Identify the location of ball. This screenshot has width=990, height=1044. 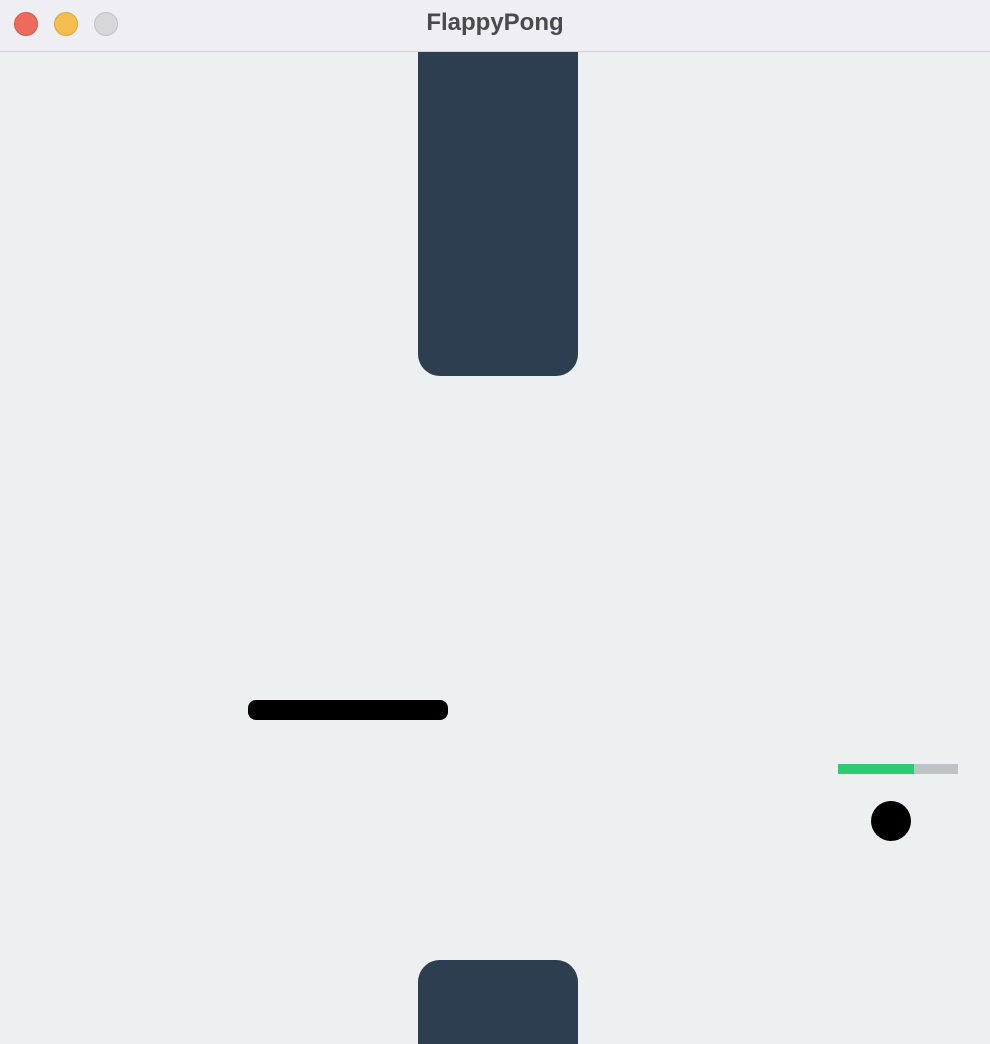
(891, 821).